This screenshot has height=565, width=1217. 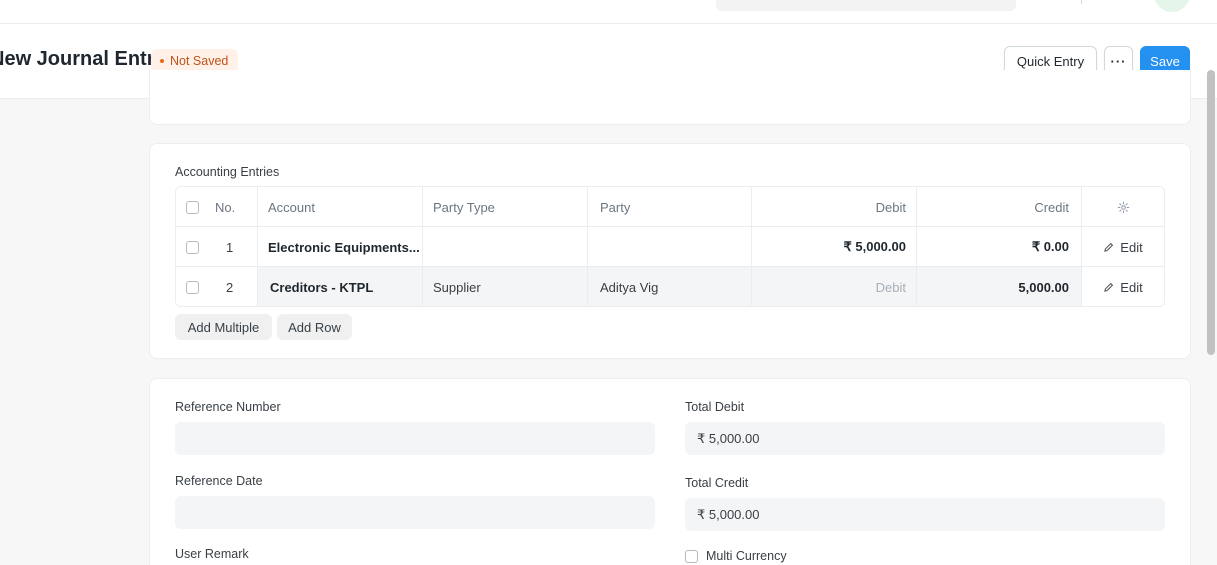 I want to click on reference-date-label: Reference Date, so click(x=219, y=481).